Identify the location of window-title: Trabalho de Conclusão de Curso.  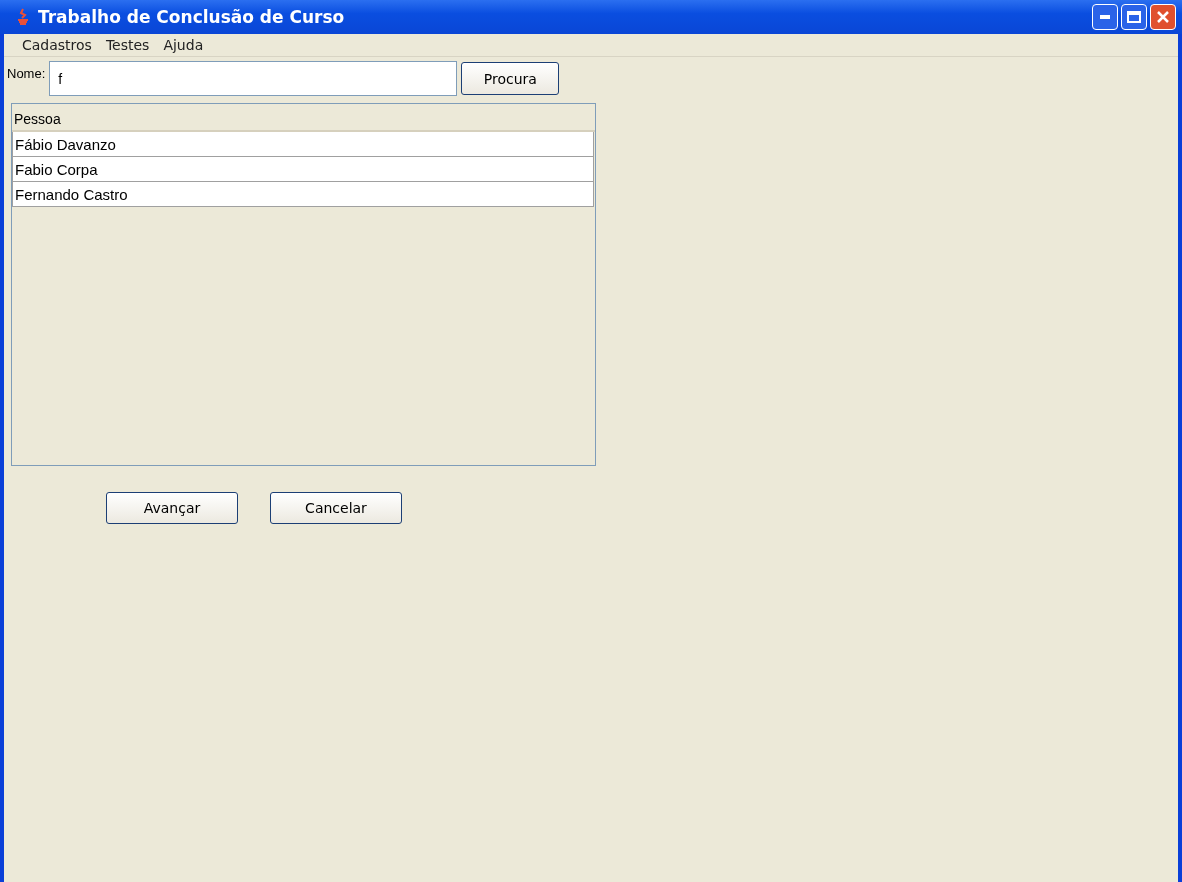
(192, 17).